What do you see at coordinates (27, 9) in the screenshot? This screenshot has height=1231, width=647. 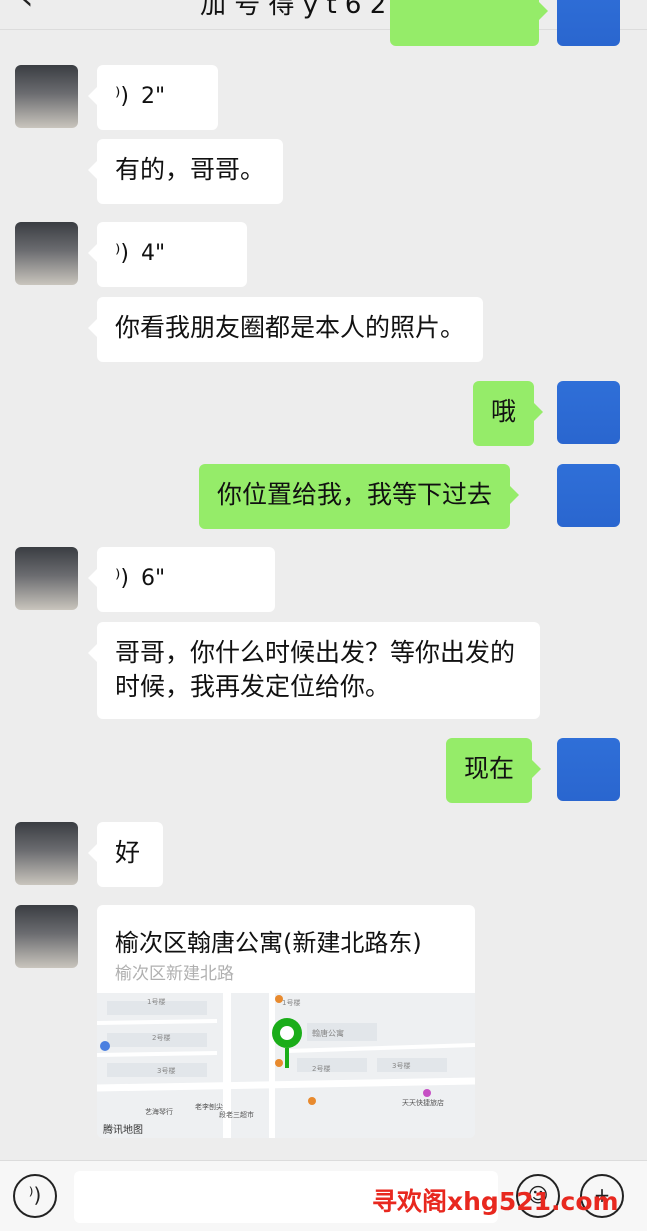 I see `back-arrow-icon: ‹` at bounding box center [27, 9].